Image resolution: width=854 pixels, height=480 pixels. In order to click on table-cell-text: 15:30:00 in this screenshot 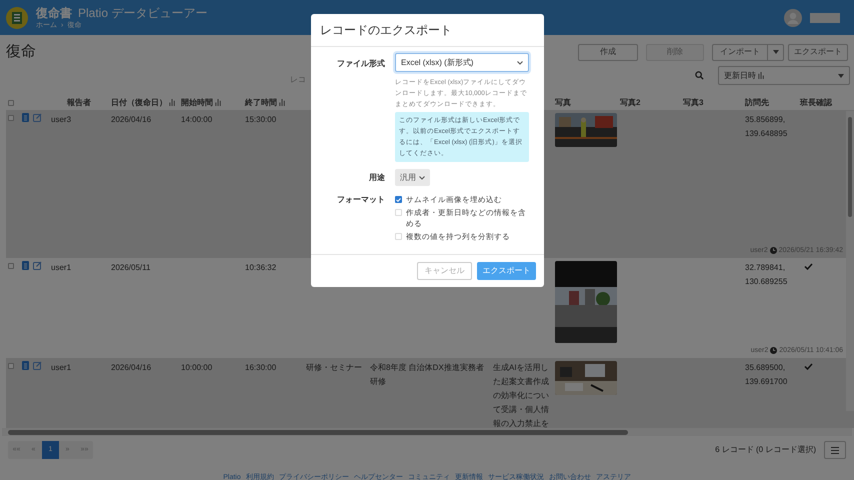, I will do `click(261, 120)`.